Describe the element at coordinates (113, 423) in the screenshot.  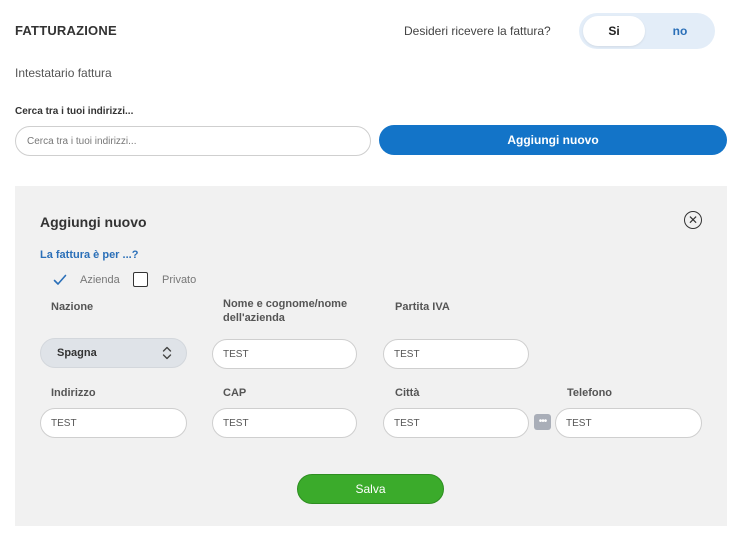
I see `indirizzo-input` at that location.